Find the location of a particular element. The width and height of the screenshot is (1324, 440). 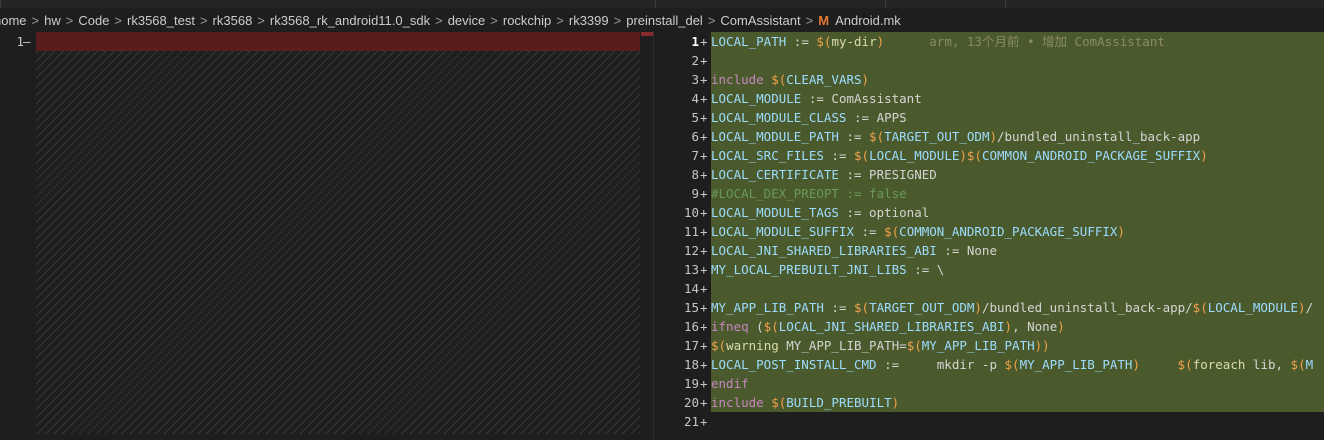

breadcrumb-item-file: Android.mk is located at coordinates (868, 20).